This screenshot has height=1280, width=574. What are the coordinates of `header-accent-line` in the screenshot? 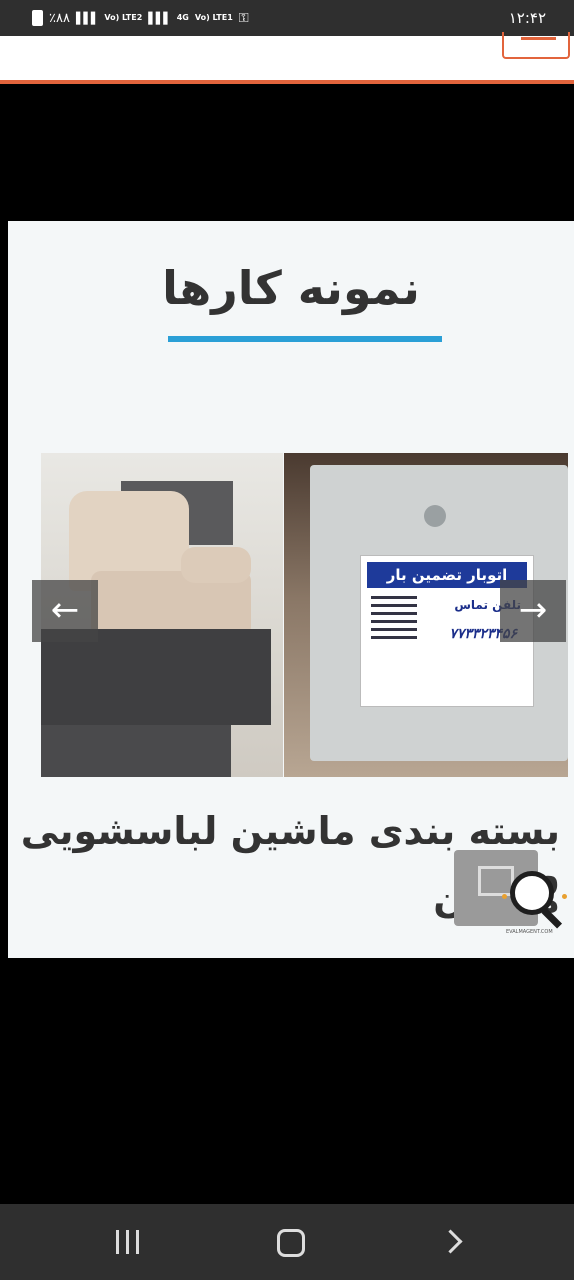 It's located at (287, 82).